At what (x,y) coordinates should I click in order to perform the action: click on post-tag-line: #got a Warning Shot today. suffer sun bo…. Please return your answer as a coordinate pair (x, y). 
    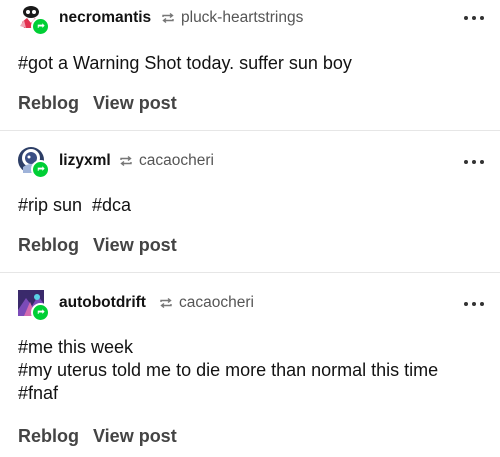
    Looking at the image, I should click on (253, 63).